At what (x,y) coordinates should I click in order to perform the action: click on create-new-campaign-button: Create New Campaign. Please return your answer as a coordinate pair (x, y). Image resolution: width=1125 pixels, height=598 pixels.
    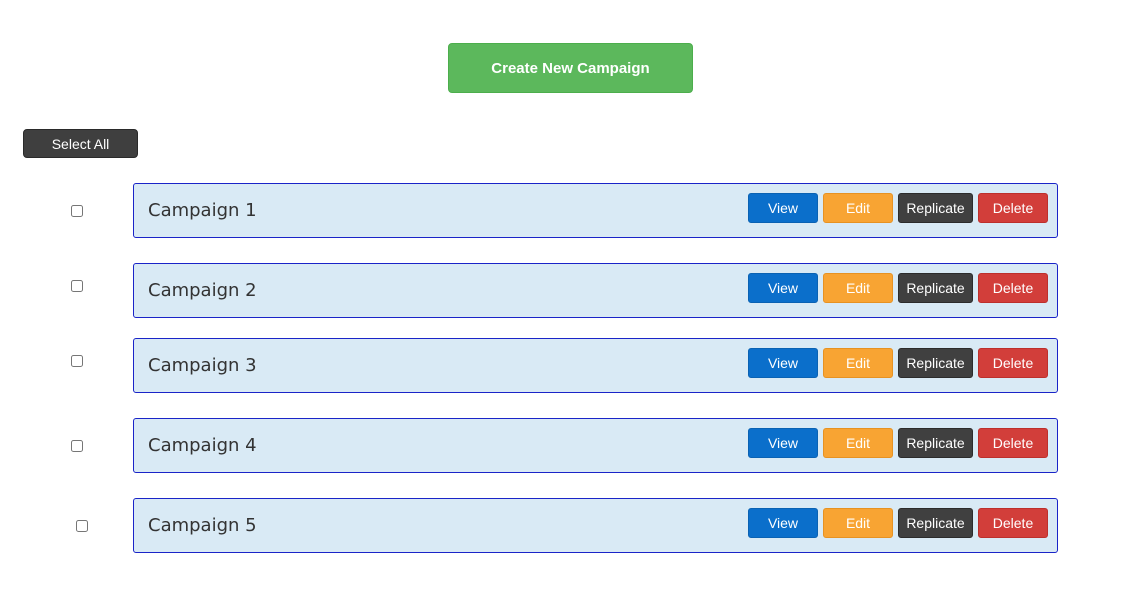
    Looking at the image, I should click on (570, 68).